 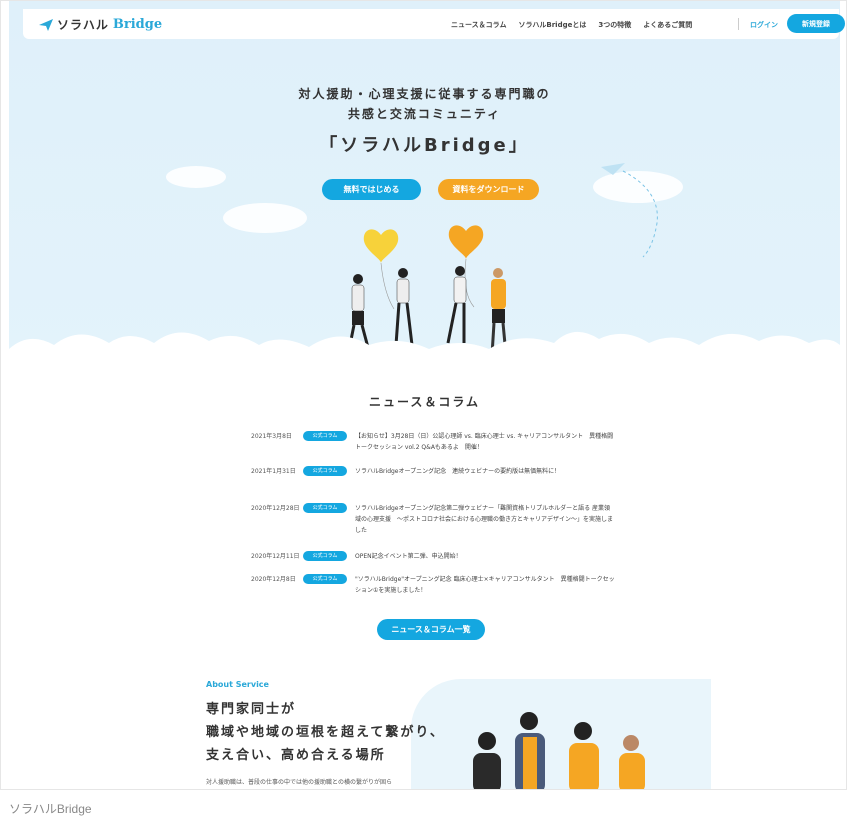 I want to click on start-free-button: 無料ではじめる, so click(x=371, y=189).